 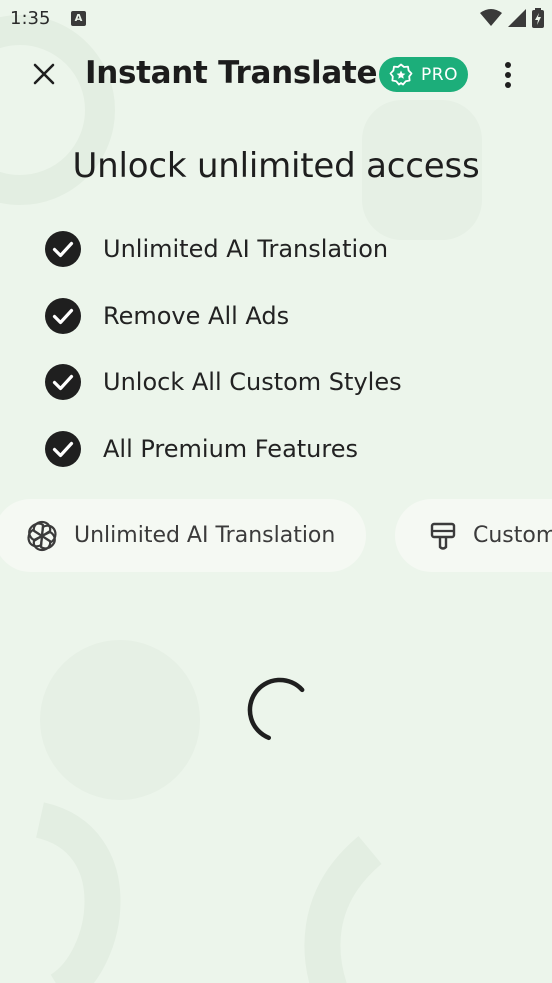 I want to click on feature-item: Unlimited AI Translation, so click(x=223, y=249).